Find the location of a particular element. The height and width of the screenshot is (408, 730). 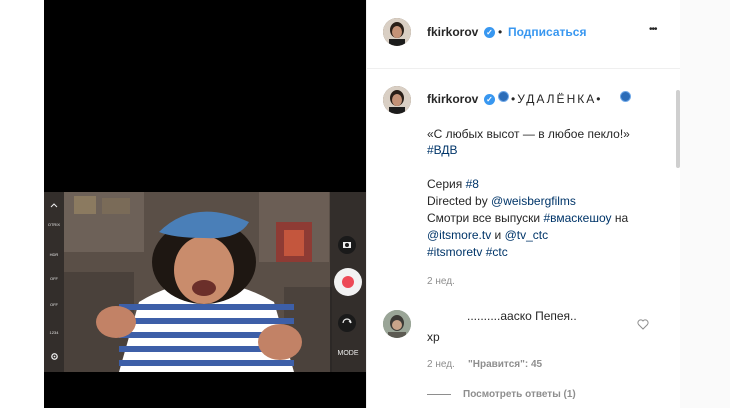

caption-timestamp: 2 нед. is located at coordinates (441, 281).